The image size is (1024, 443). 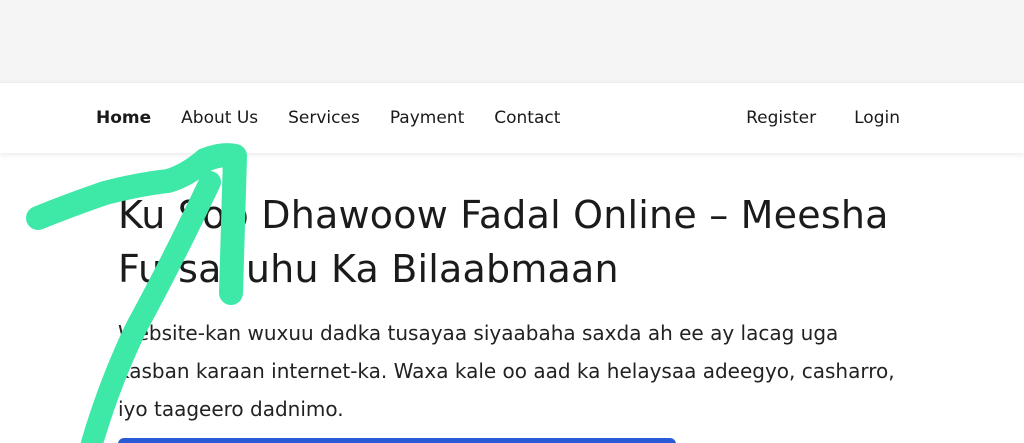 I want to click on nav-link-payment: Payment, so click(x=427, y=118).